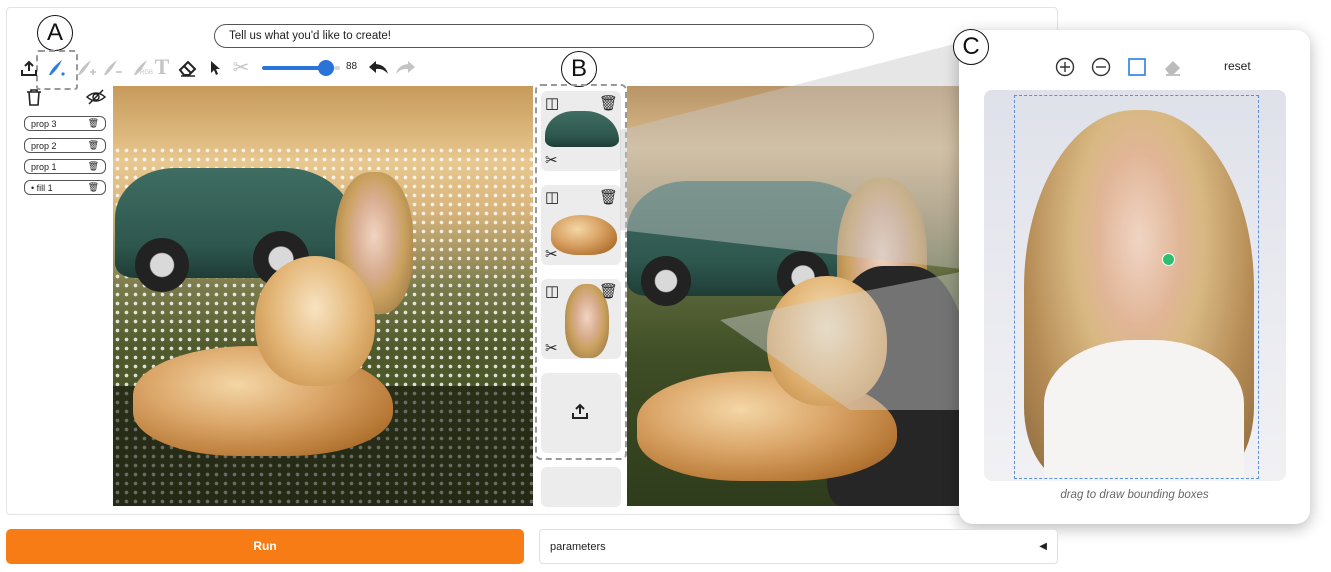  Describe the element at coordinates (65, 187) in the screenshot. I see `layer-item: • fill 1 🗑` at that location.